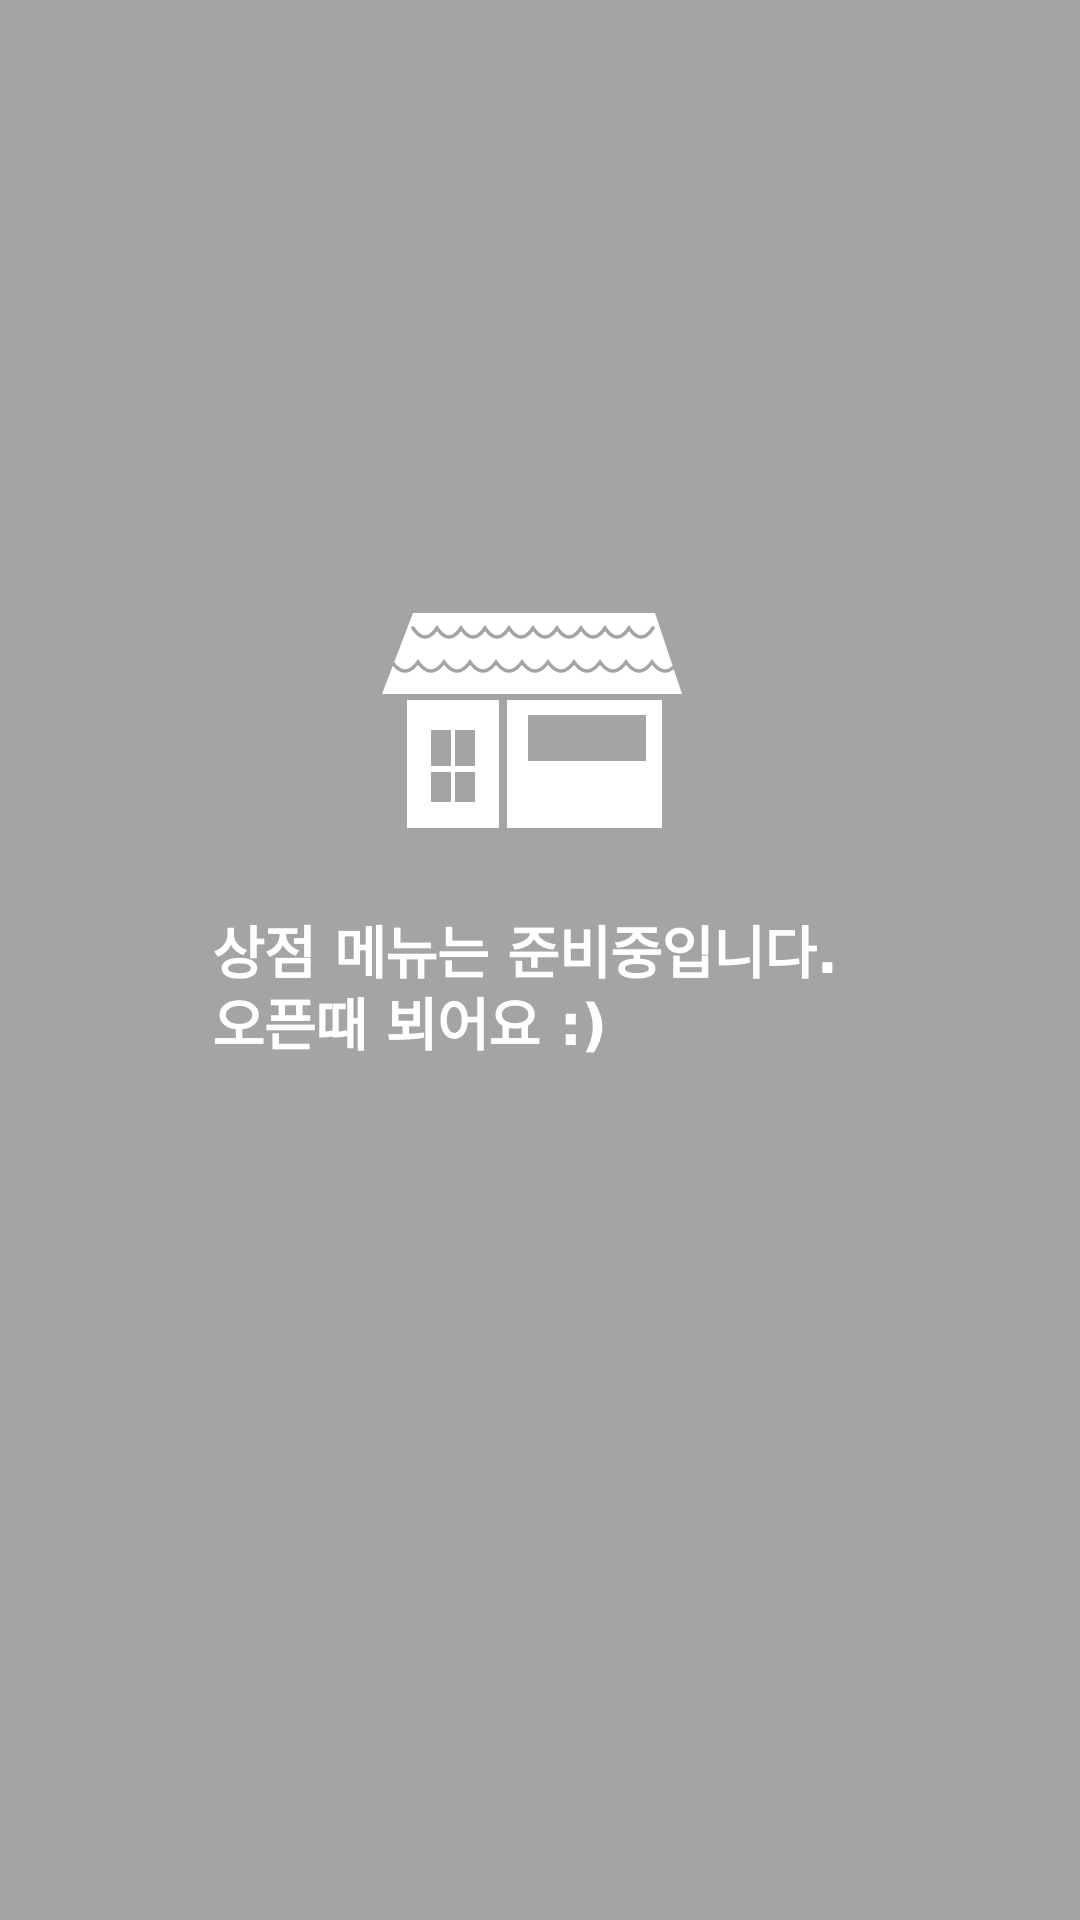 The width and height of the screenshot is (1080, 1920). What do you see at coordinates (533, 720) in the screenshot?
I see `shop-storefront-icon` at bounding box center [533, 720].